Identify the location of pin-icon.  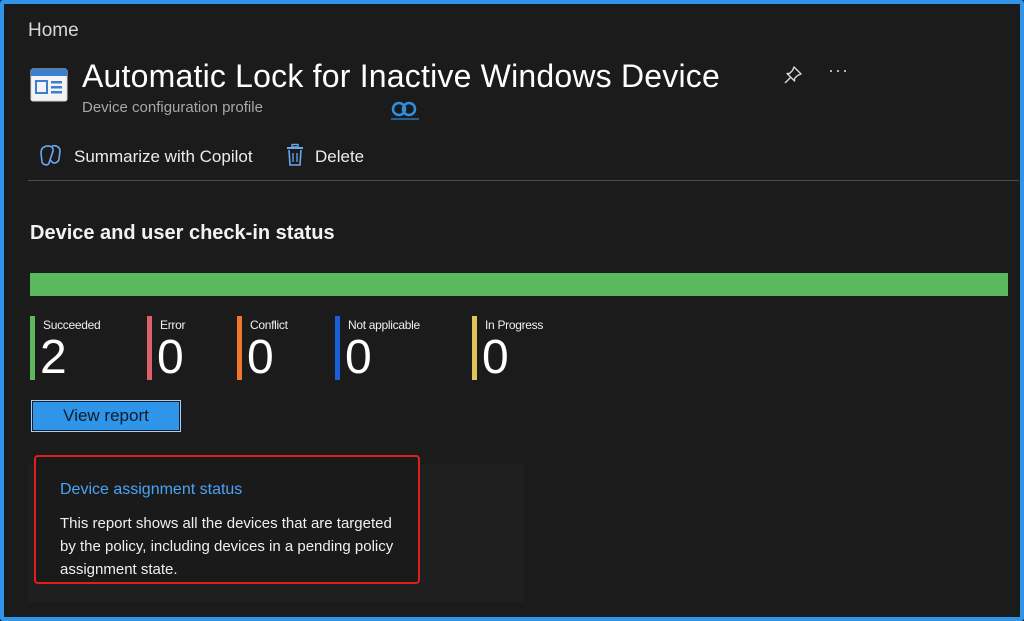
(793, 75).